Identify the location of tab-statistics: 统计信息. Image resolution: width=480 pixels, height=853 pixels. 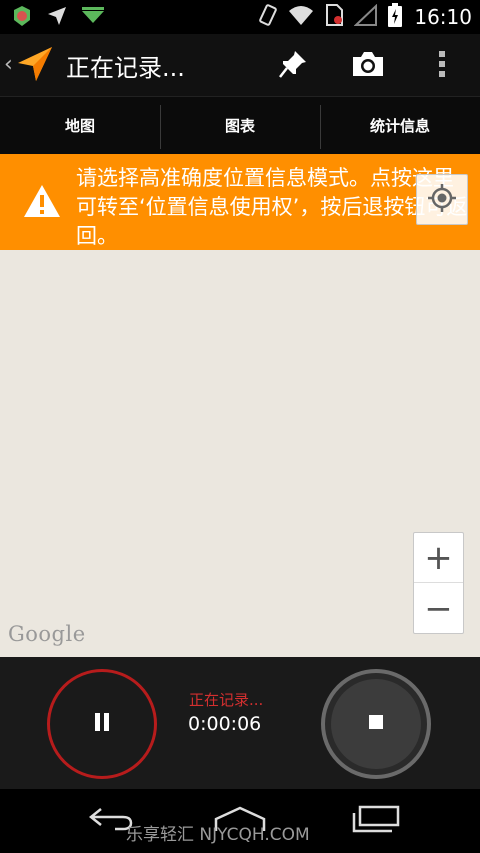
(400, 125).